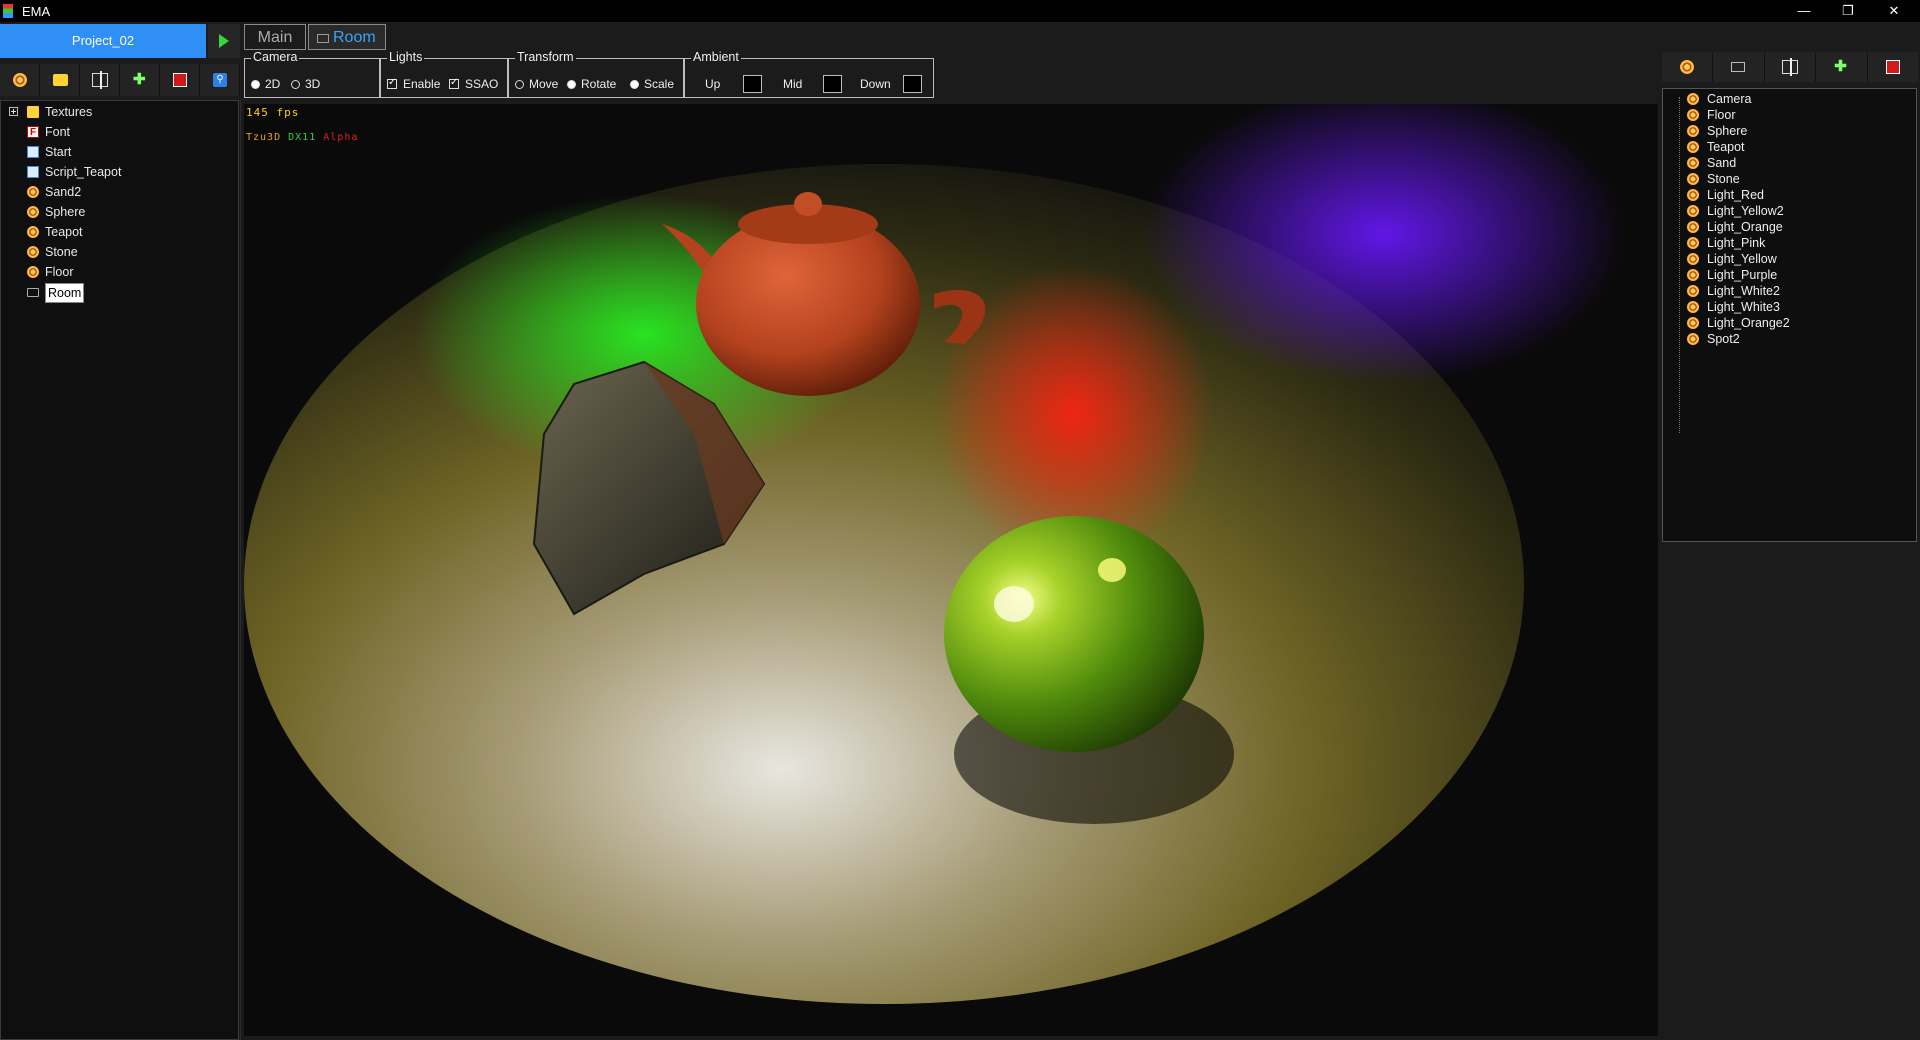 Image resolution: width=1920 pixels, height=1040 pixels. Describe the element at coordinates (119, 172) in the screenshot. I see `tree-item-script-teapot: Script_Teapot` at that location.